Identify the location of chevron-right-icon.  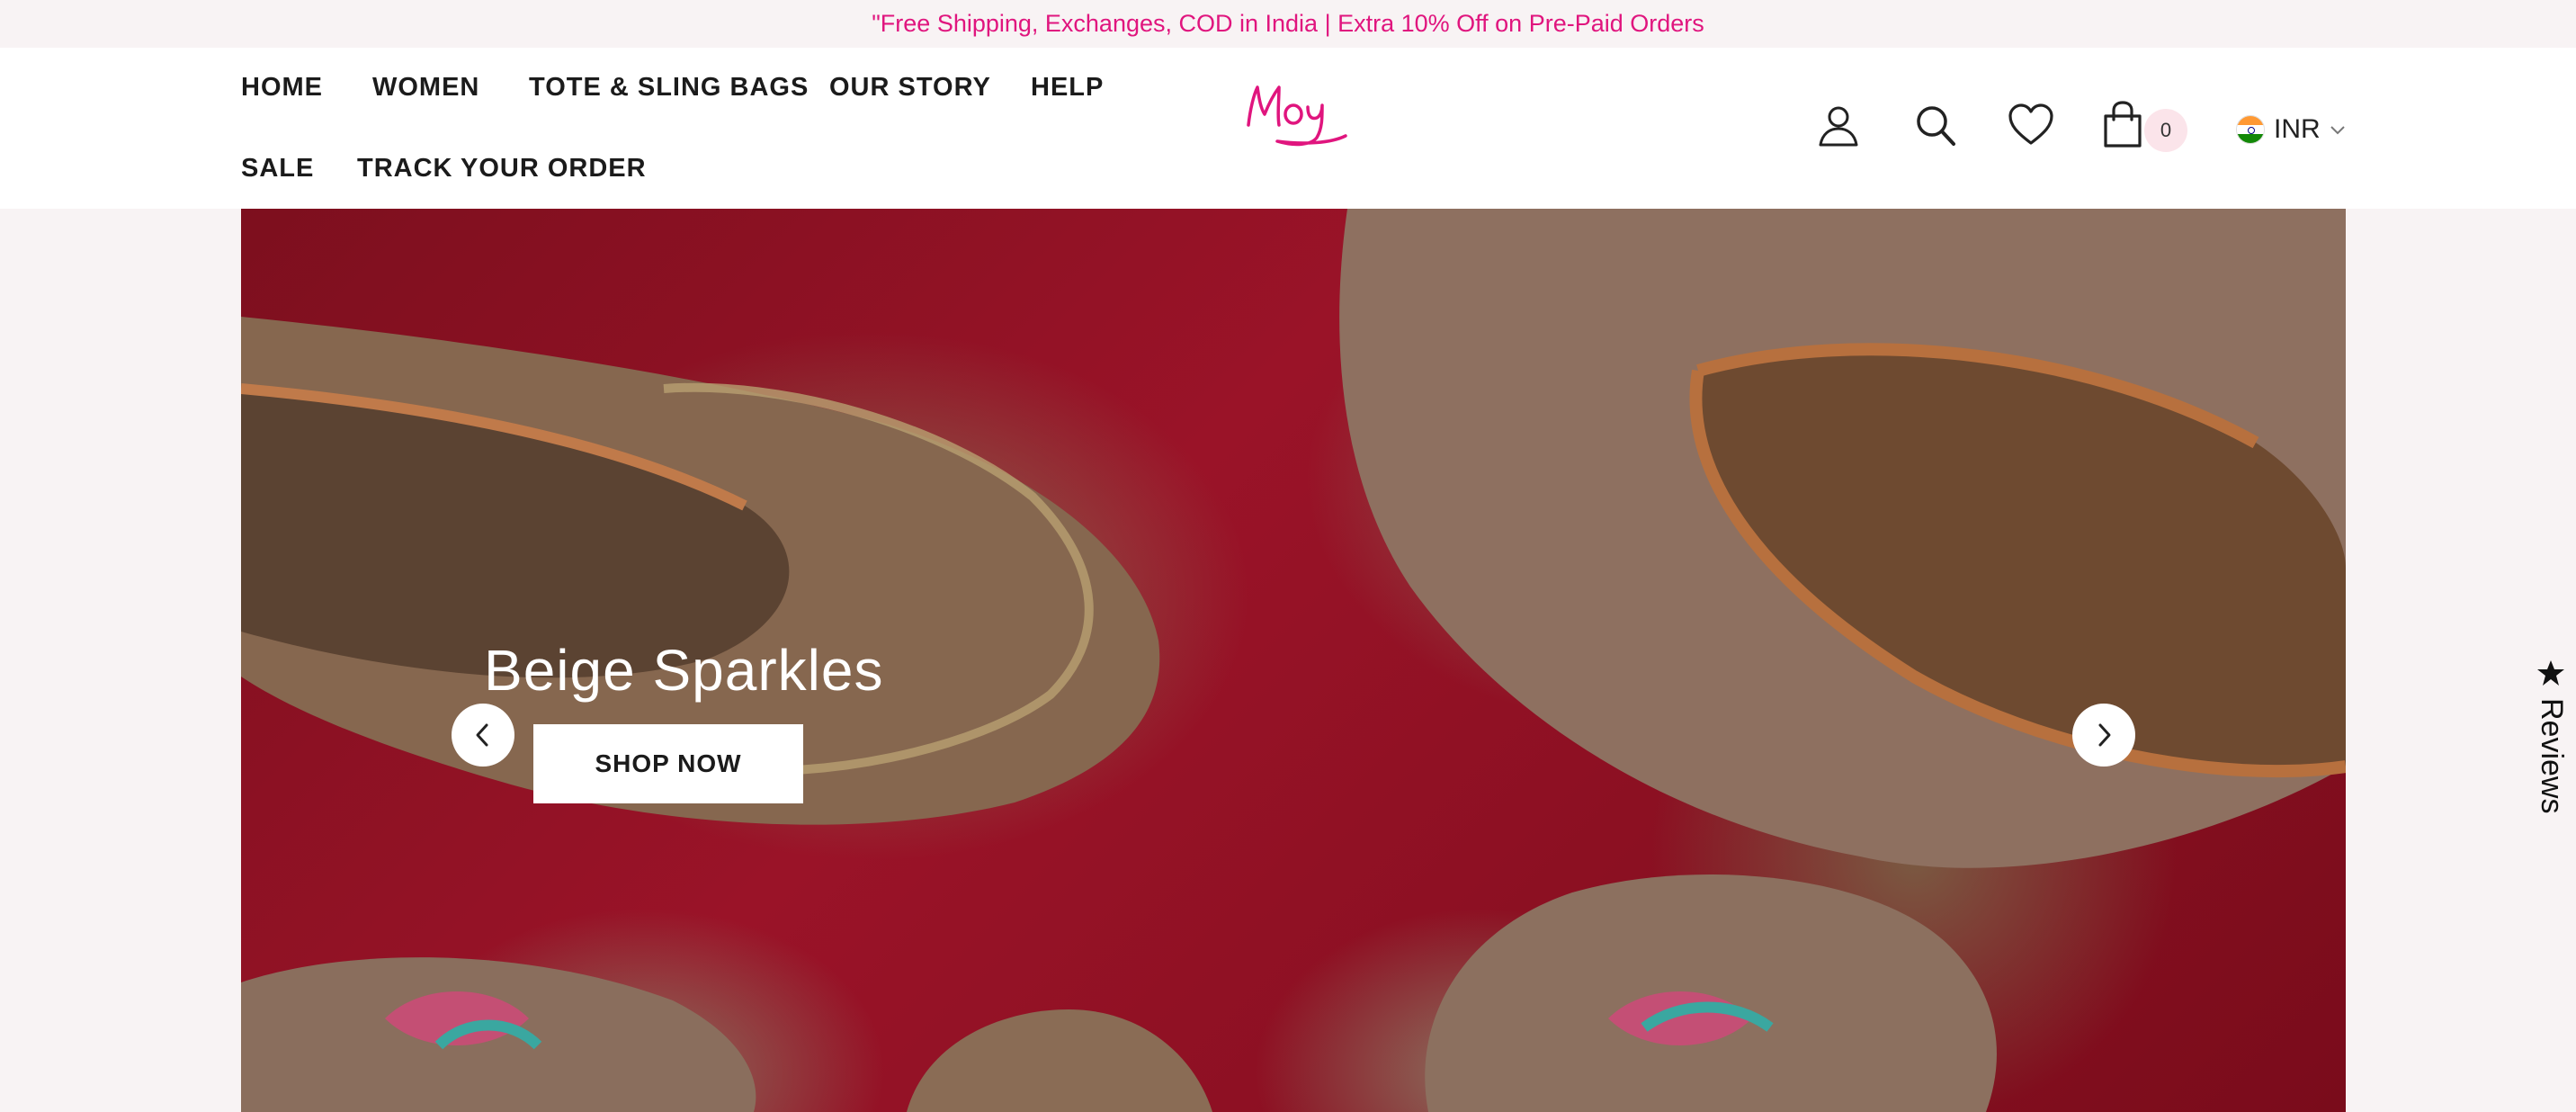
(2104, 735).